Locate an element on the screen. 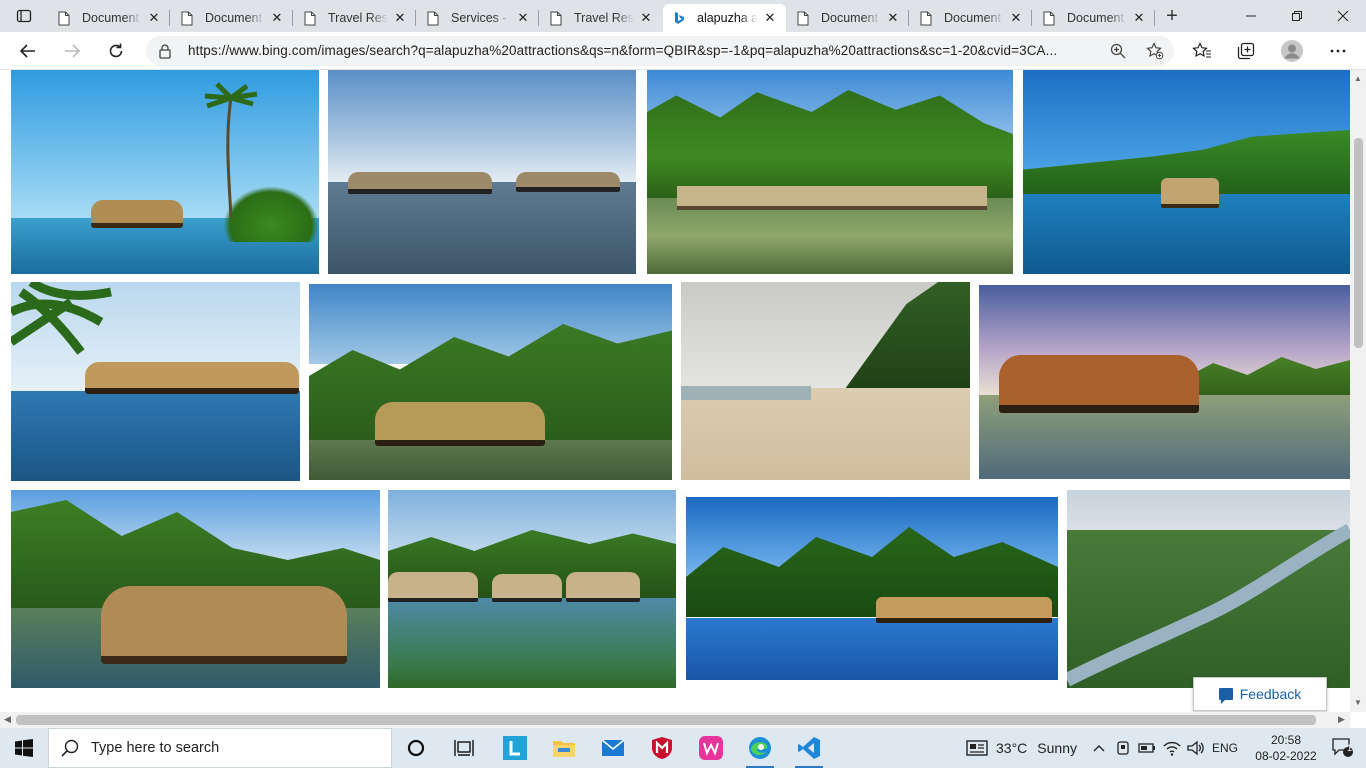 Image resolution: width=1366 pixels, height=768 pixels. refresh-button is located at coordinates (116, 51).